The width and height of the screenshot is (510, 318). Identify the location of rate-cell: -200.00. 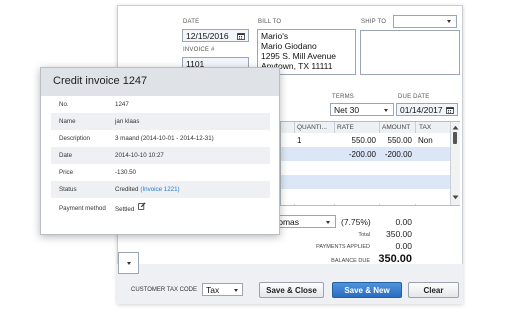
(356, 154).